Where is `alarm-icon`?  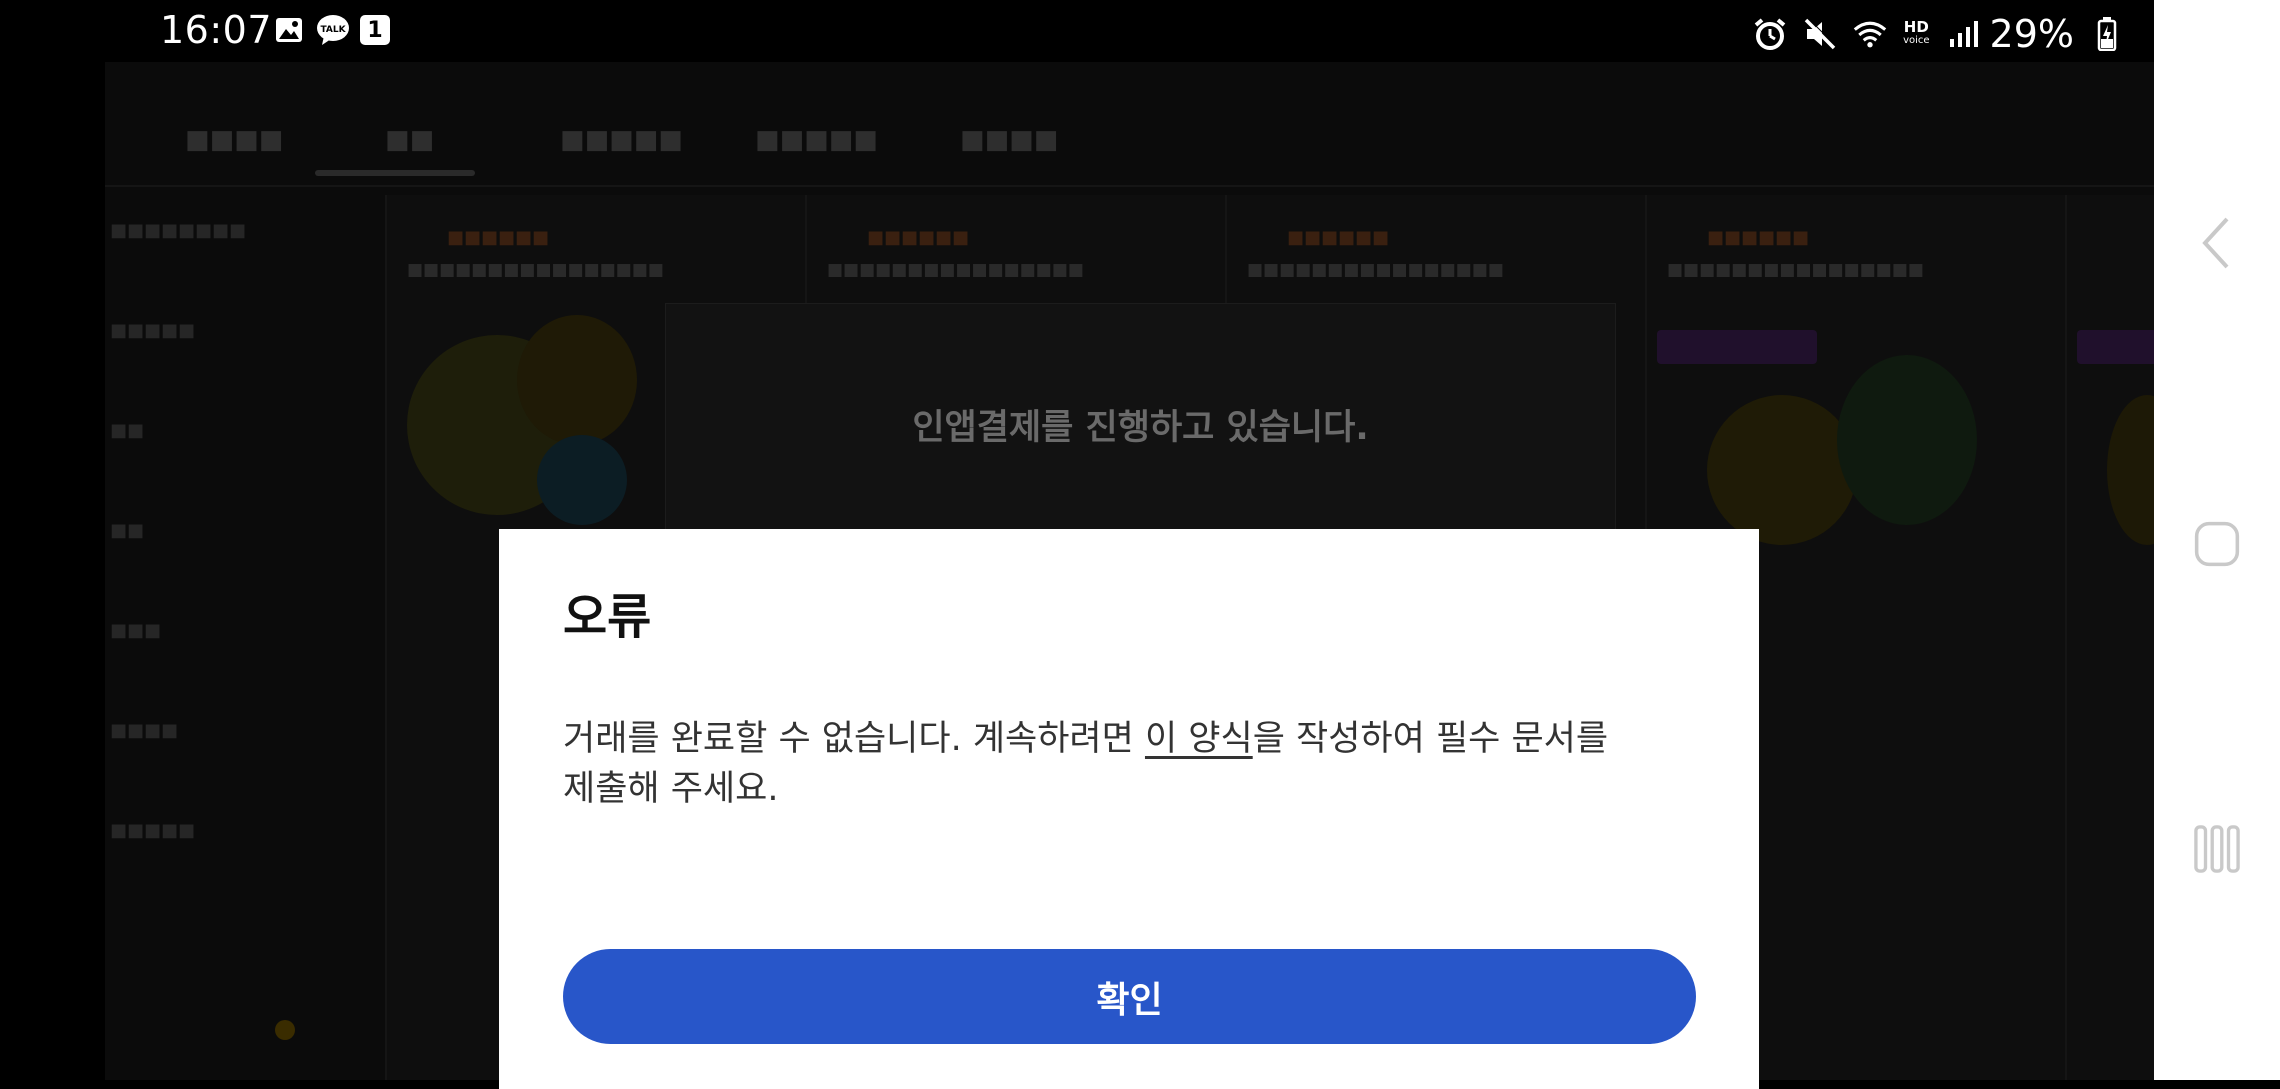
alarm-icon is located at coordinates (1770, 34).